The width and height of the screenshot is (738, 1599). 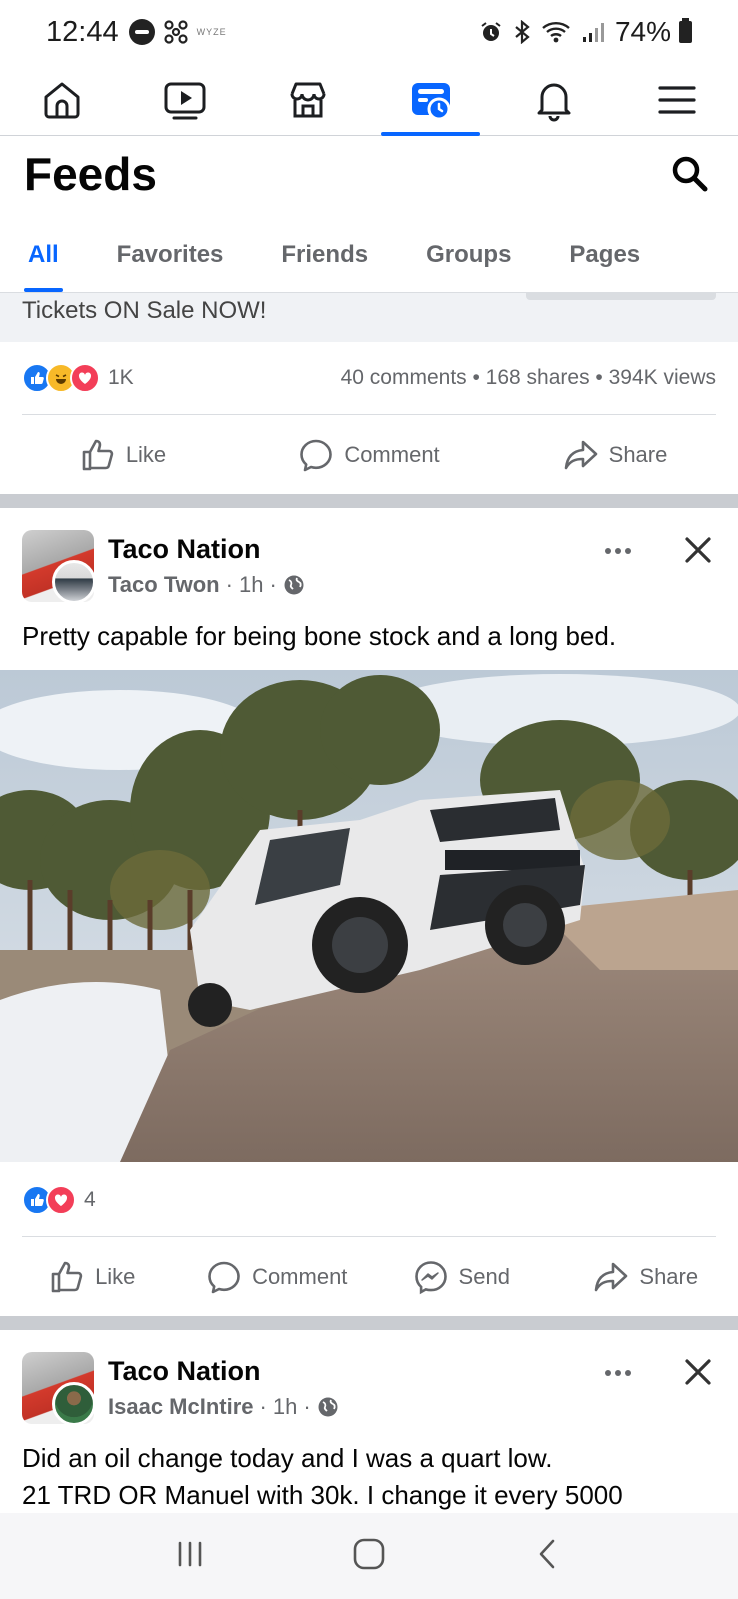 What do you see at coordinates (369, 1392) in the screenshot?
I see `post-header: Taco Nation Isaac McIntire · 1h ·` at bounding box center [369, 1392].